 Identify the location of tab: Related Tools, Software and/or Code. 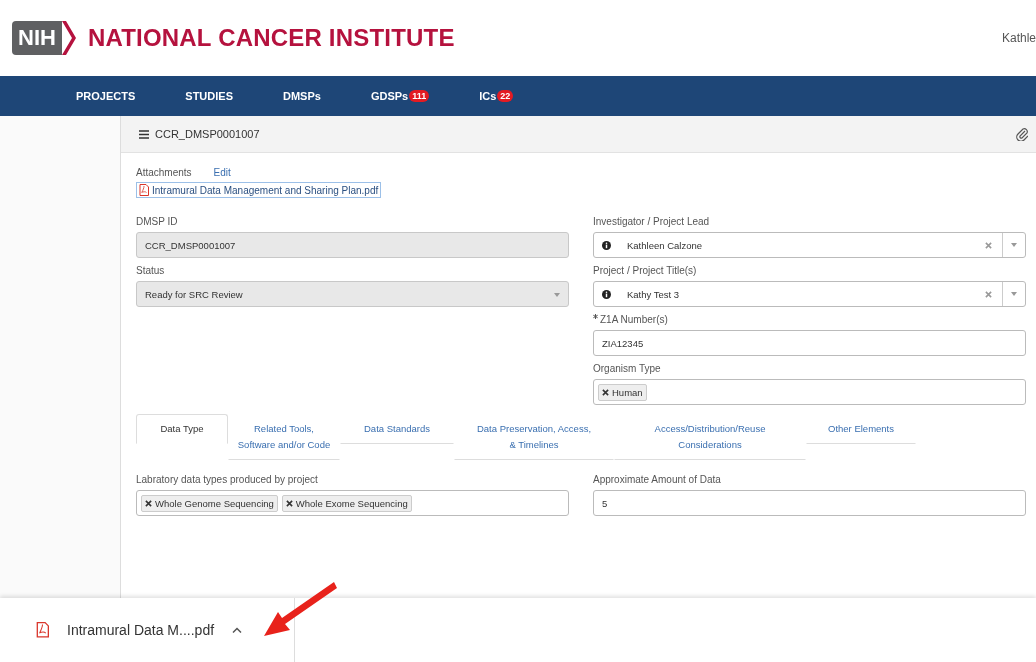
(284, 437).